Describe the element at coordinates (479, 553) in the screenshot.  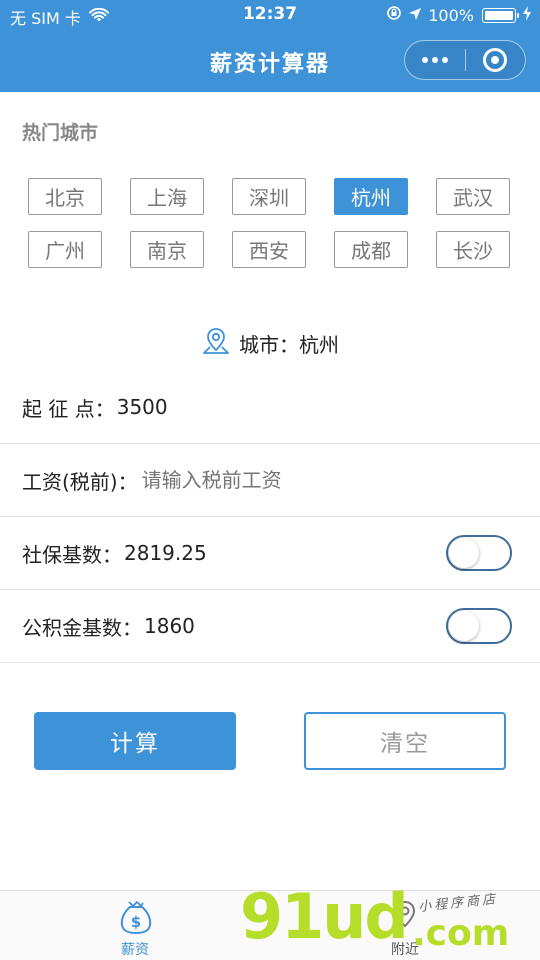
I see `social-security-toggle` at that location.